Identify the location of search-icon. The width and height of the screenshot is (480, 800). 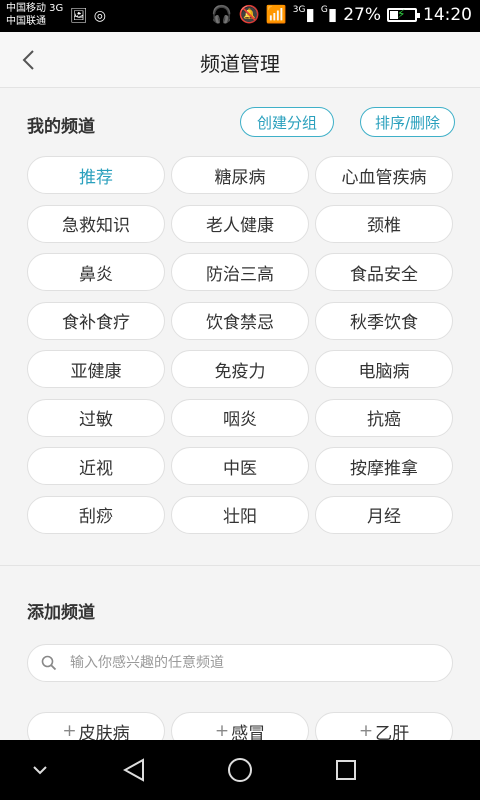
(49, 663).